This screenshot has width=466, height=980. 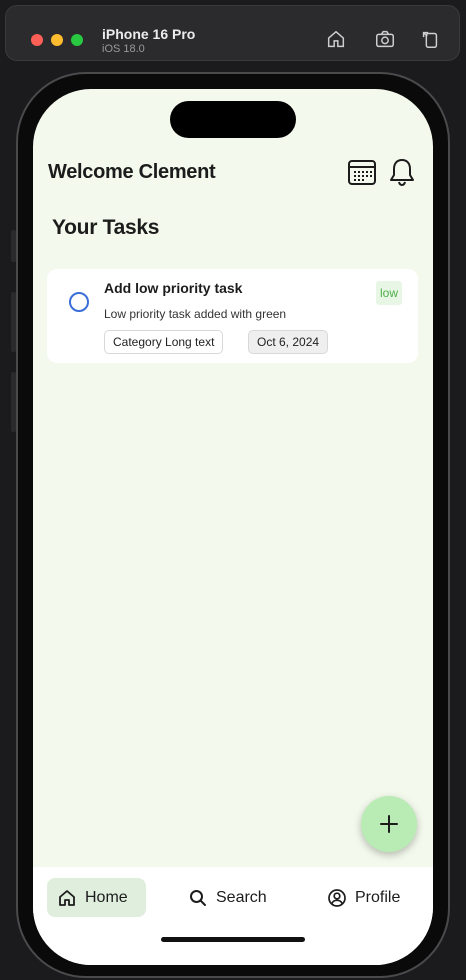 I want to click on minimize-window-button, so click(x=57, y=40).